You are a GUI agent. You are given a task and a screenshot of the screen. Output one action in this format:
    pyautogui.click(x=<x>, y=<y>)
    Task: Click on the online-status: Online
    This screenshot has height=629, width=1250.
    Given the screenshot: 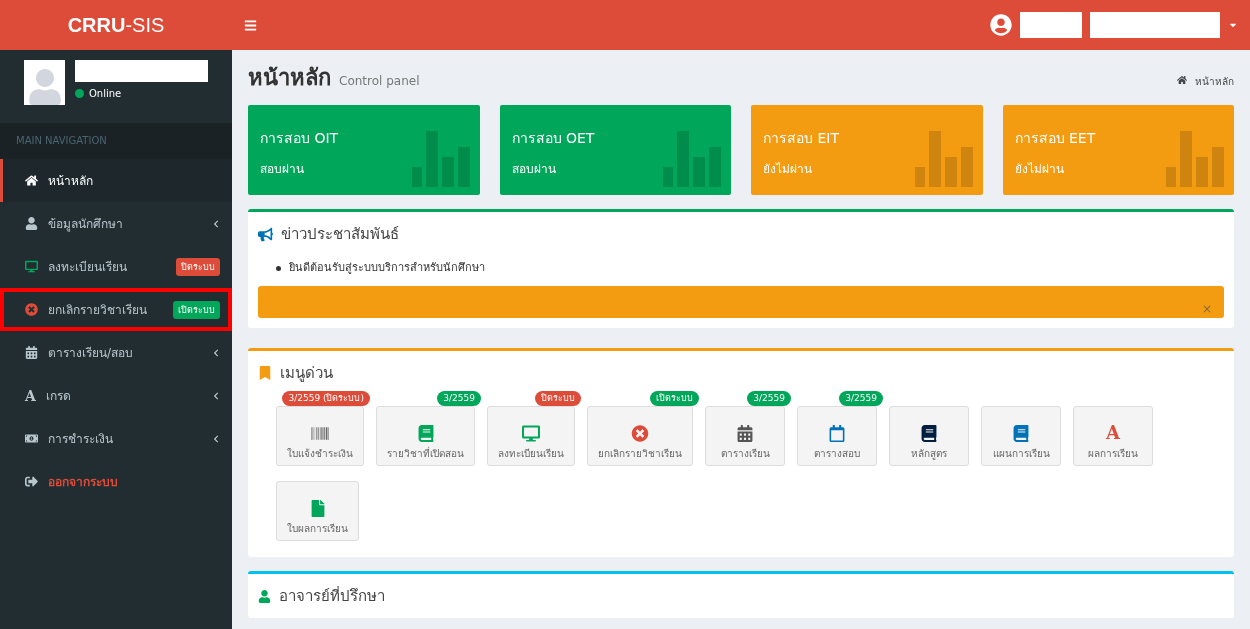 What is the action you would take?
    pyautogui.click(x=141, y=93)
    